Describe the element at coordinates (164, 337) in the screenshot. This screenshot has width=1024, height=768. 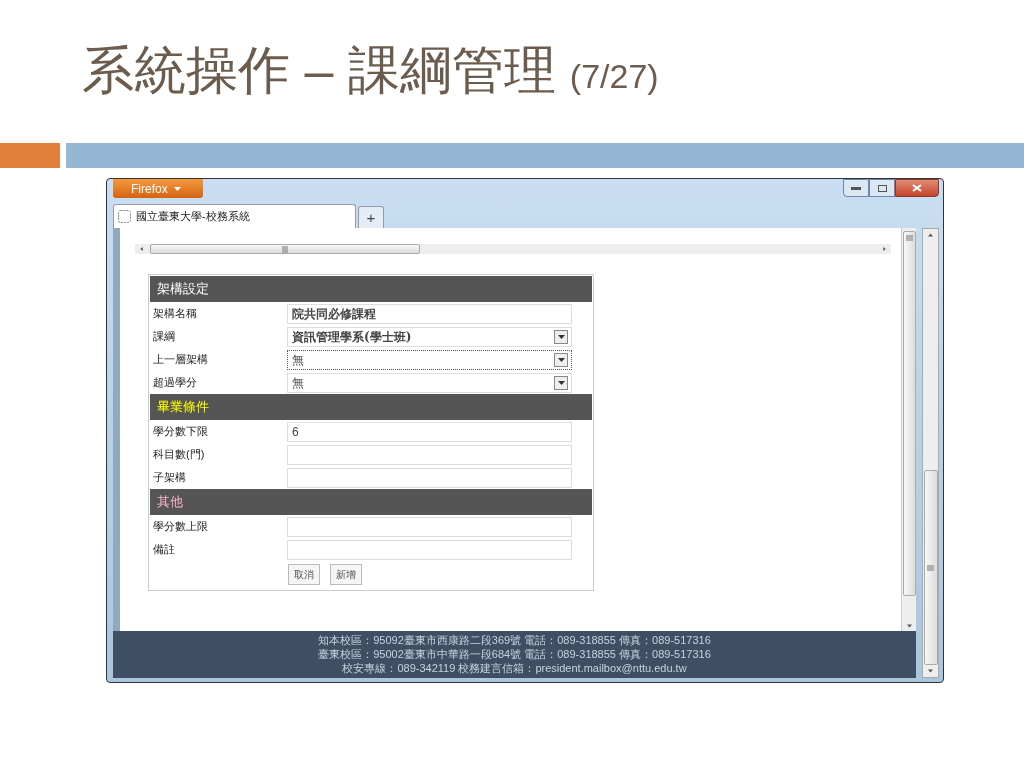
I see `field-label: 課綱` at that location.